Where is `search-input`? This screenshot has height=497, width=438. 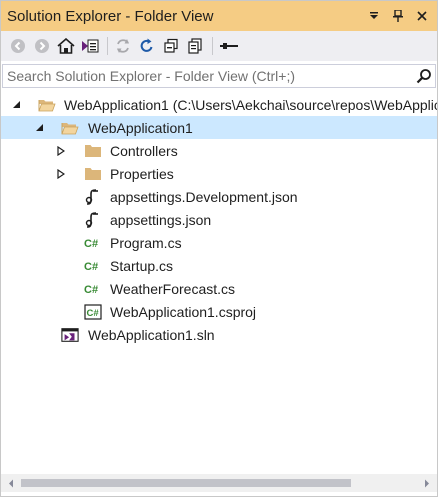 search-input is located at coordinates (208, 76).